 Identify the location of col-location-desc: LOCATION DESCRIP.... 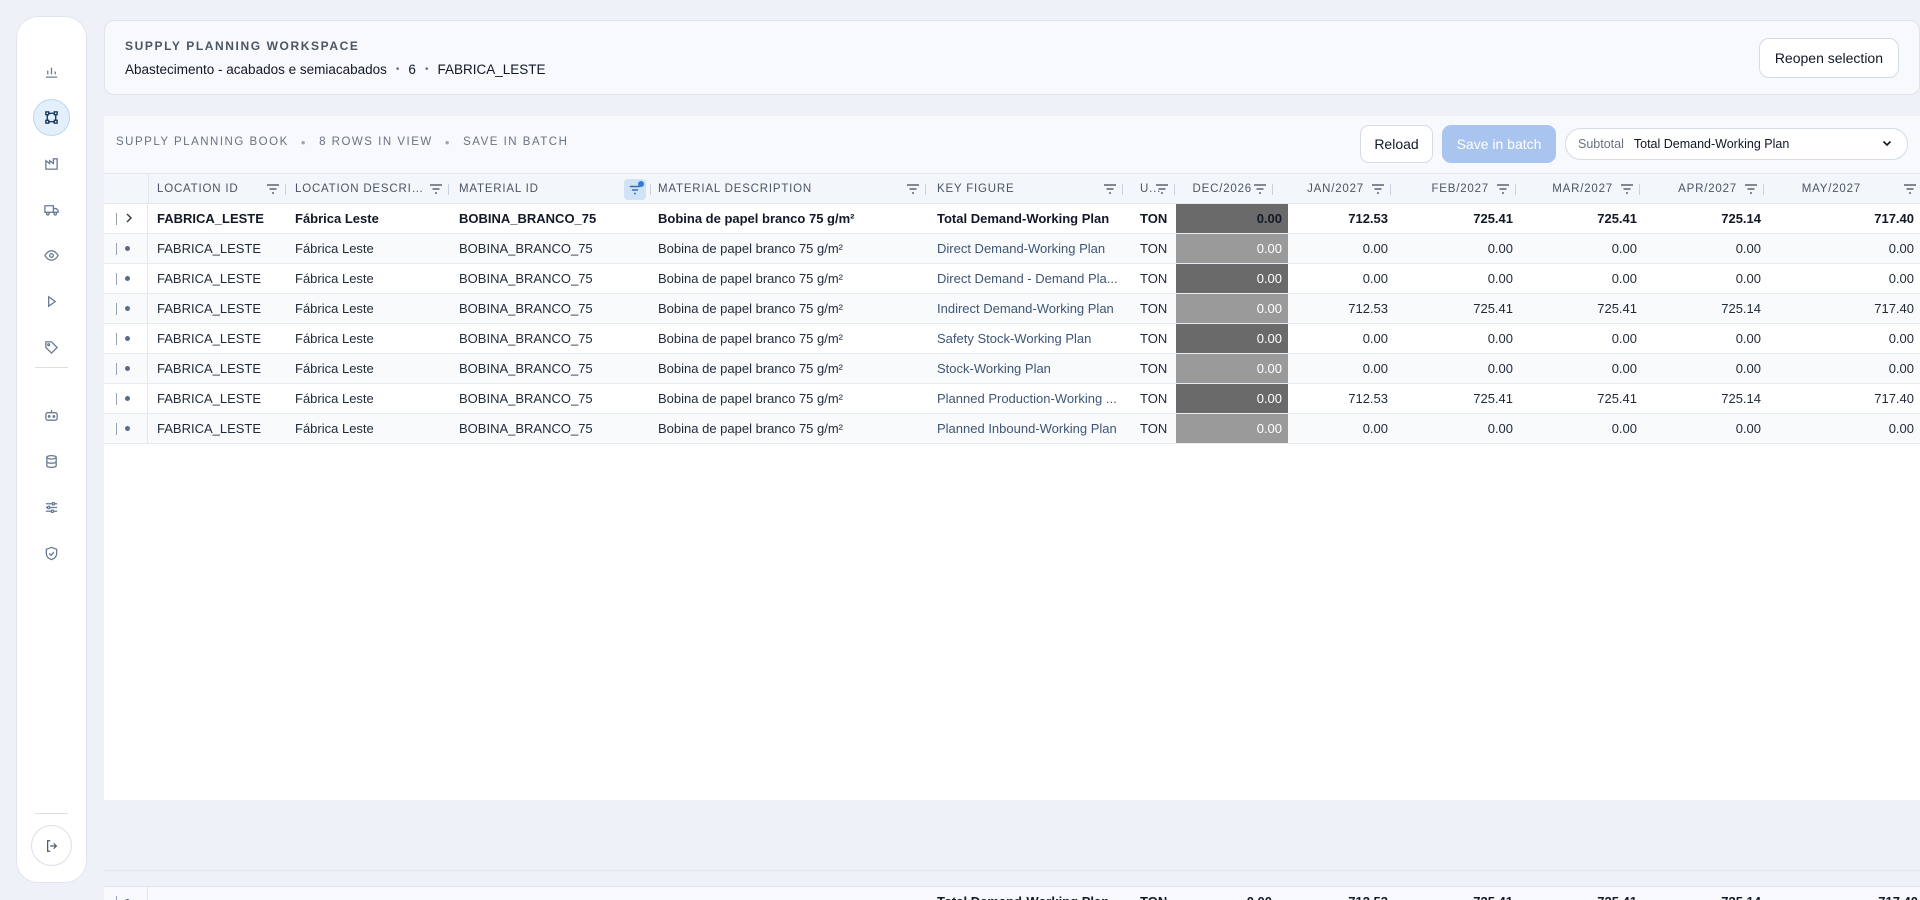
(360, 189).